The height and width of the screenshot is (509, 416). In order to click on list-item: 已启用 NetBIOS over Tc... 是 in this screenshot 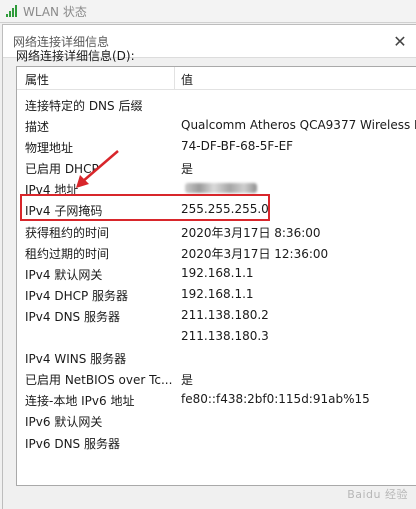, I will do `click(216, 378)`.